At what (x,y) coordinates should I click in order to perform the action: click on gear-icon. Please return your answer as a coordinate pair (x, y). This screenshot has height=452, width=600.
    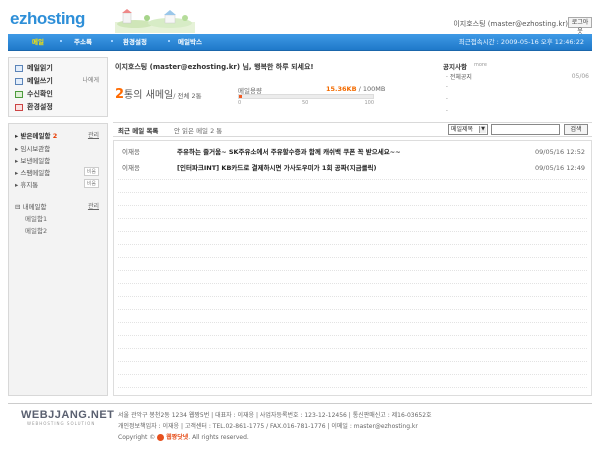
    Looking at the image, I should click on (19, 107).